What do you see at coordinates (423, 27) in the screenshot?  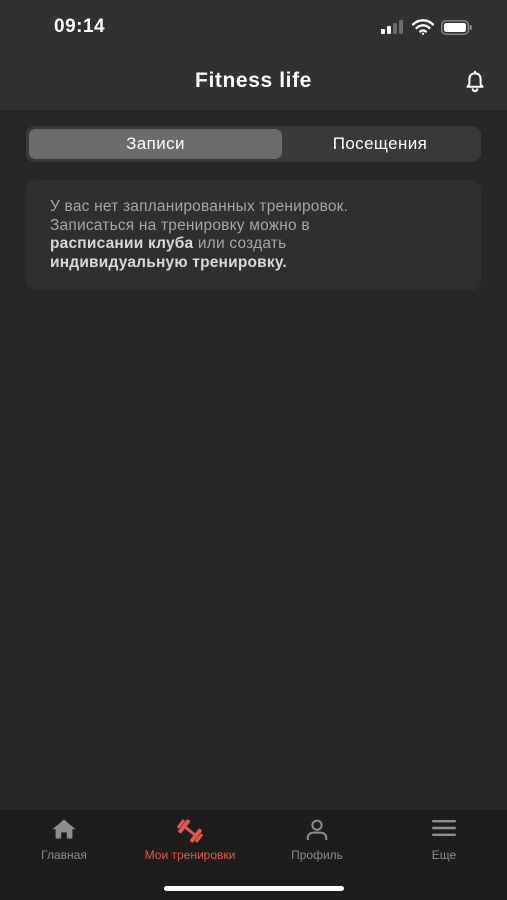 I see `wifi-icon` at bounding box center [423, 27].